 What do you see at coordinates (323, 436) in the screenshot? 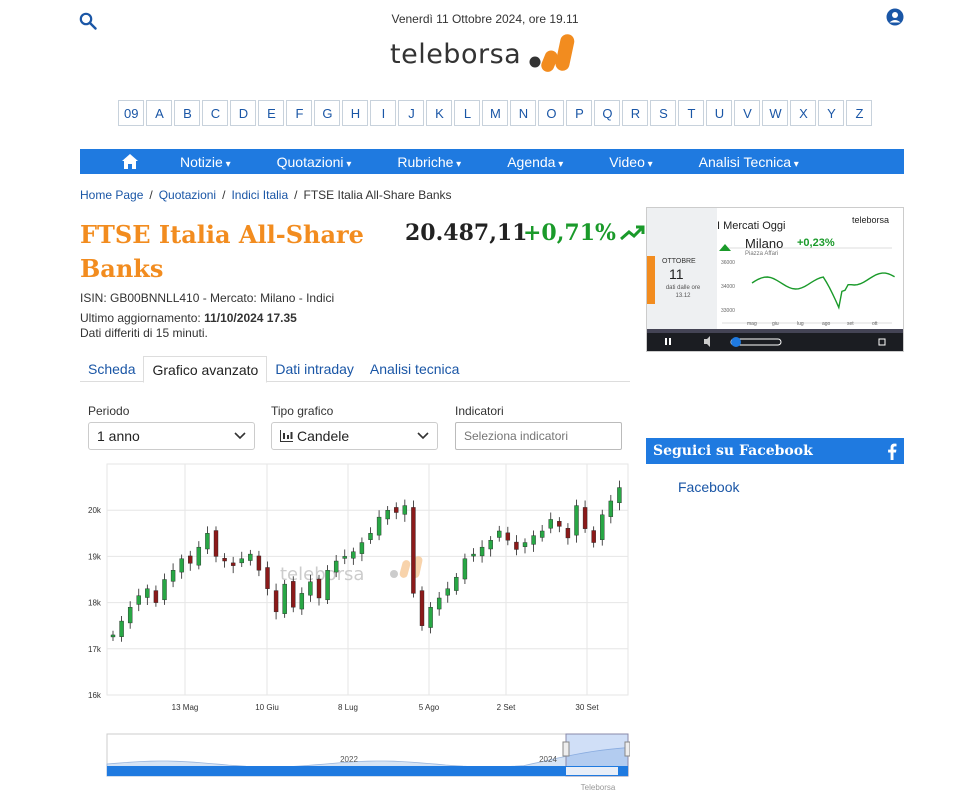
I see `tipo-value: Candele` at bounding box center [323, 436].